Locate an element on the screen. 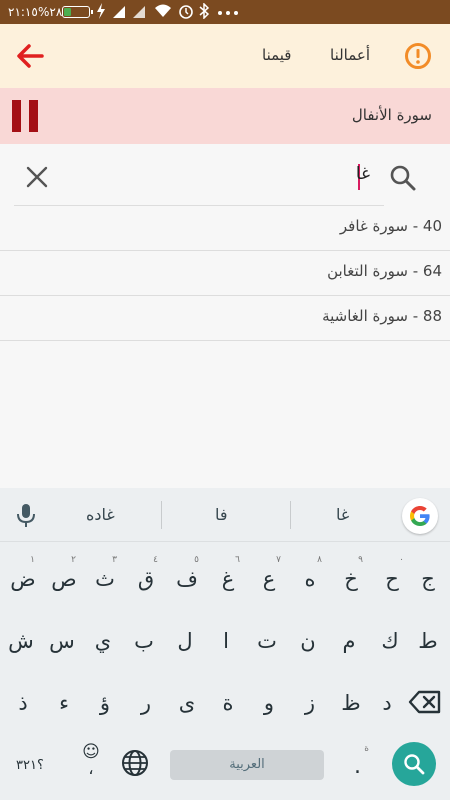  menu-link-values: قيمنا is located at coordinates (276, 55).